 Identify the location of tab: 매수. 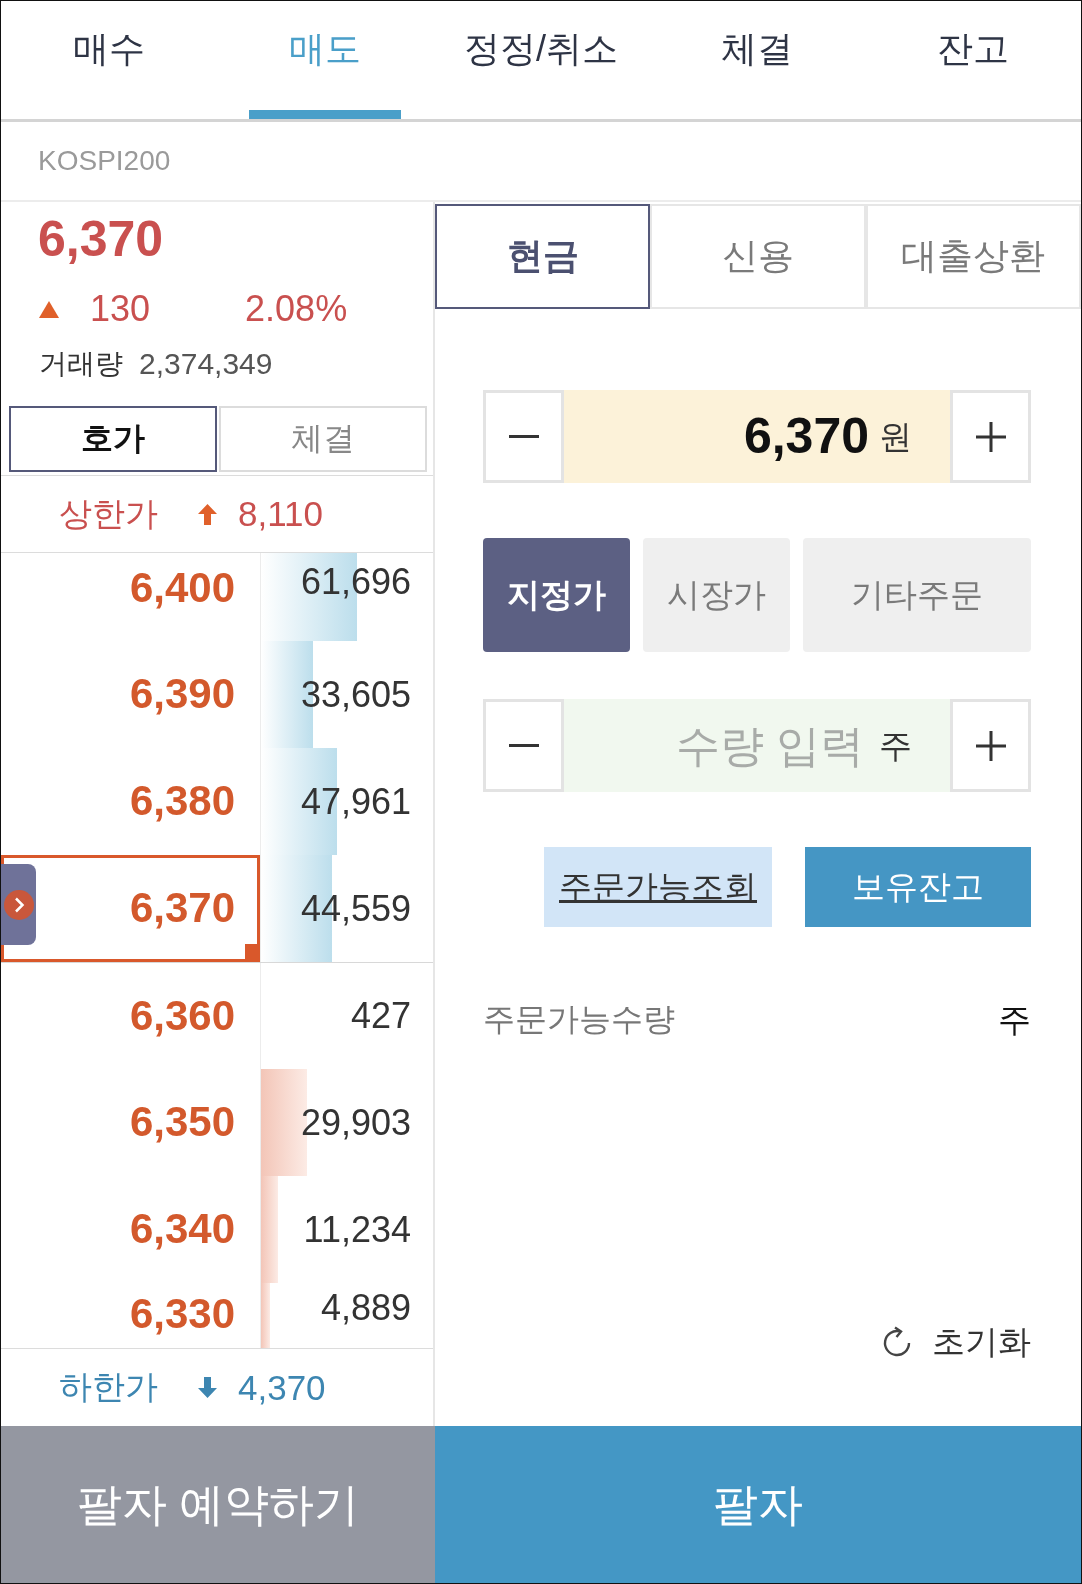
(109, 60).